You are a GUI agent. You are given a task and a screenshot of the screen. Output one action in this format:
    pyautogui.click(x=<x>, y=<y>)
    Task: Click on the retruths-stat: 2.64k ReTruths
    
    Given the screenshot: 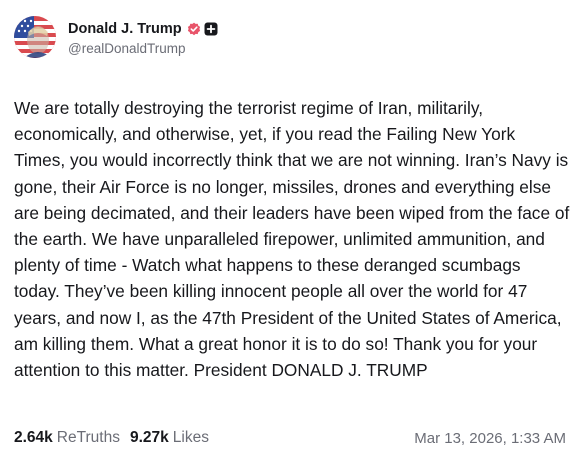 What is the action you would take?
    pyautogui.click(x=67, y=438)
    